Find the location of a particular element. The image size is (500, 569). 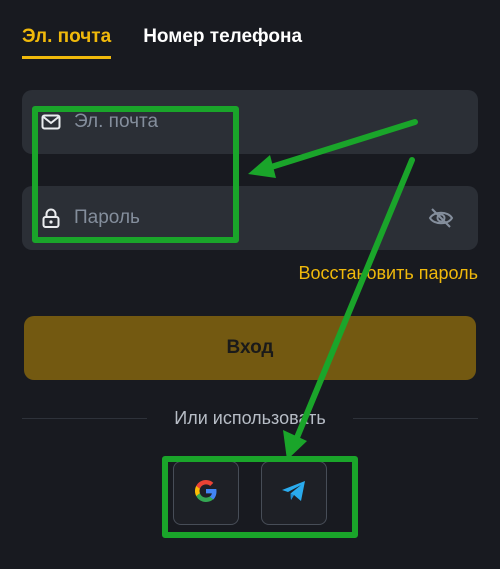

arrowhead-fields is located at coordinates (262, 166).